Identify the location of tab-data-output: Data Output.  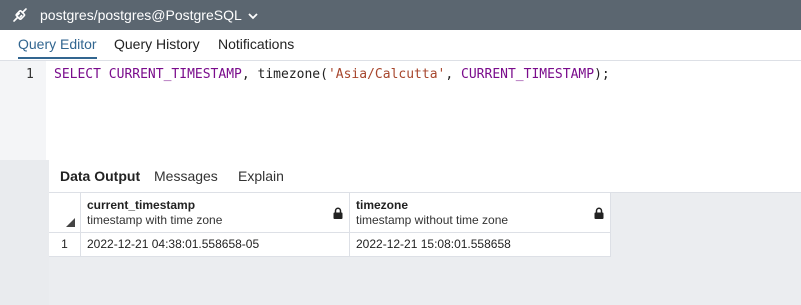
(100, 176).